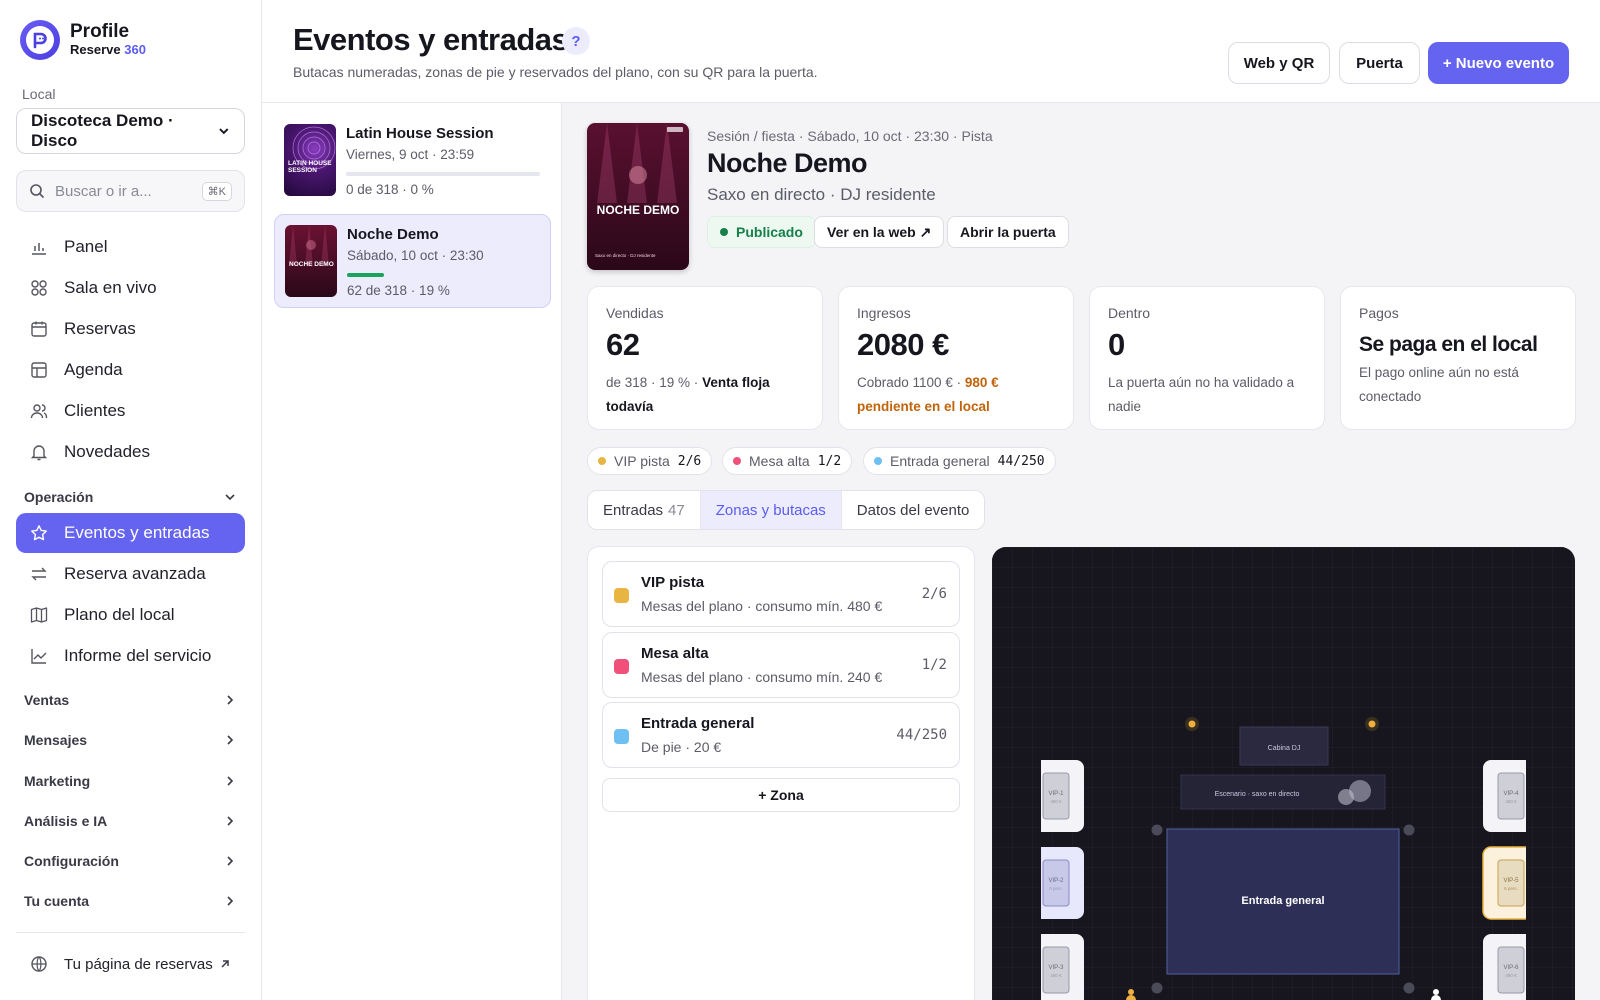 The height and width of the screenshot is (1000, 1600). I want to click on vip-table-4: VIP-4 480 €, so click(1504, 796).